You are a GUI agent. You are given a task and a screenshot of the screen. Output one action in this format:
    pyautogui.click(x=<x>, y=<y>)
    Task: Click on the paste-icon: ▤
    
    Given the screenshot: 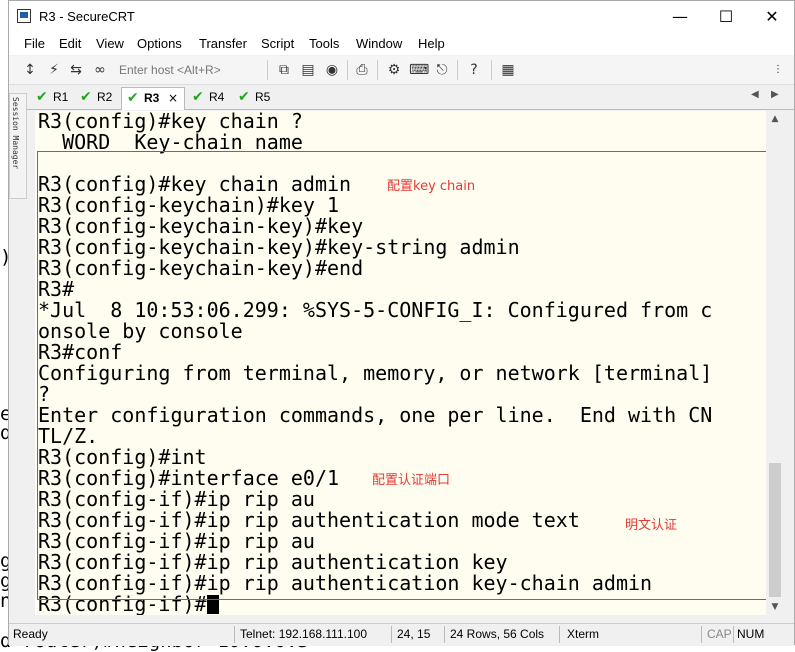 What is the action you would take?
    pyautogui.click(x=308, y=70)
    